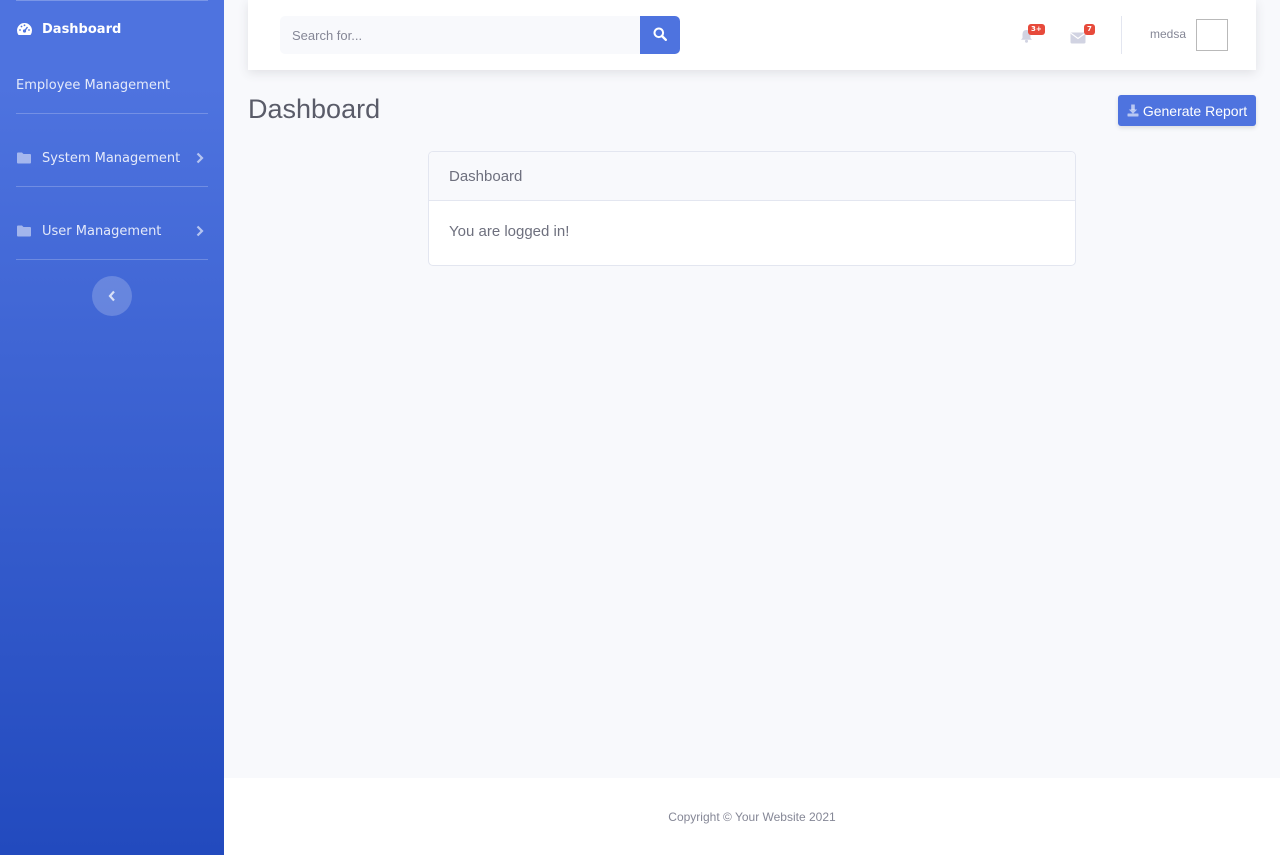 The image size is (1280, 855). Describe the element at coordinates (1168, 34) in the screenshot. I see `username-label: medsa` at that location.